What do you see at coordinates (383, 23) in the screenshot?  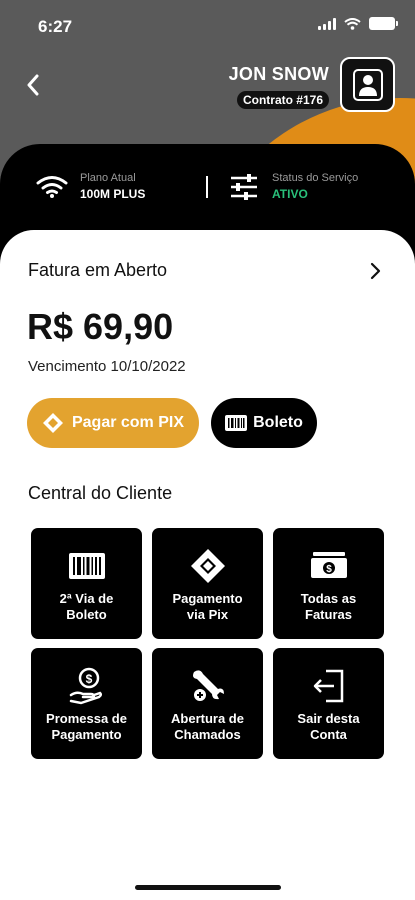 I see `battery-icon` at bounding box center [383, 23].